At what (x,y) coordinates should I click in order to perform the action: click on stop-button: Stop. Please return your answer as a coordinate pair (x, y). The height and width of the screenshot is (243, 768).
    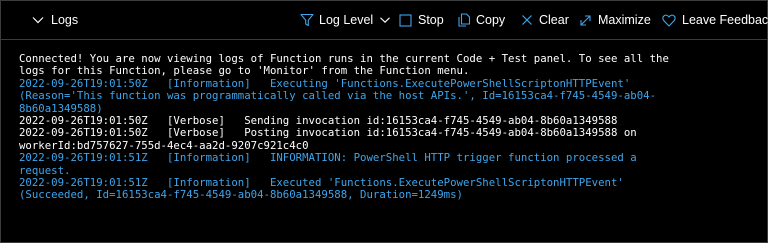
    Looking at the image, I should click on (421, 20).